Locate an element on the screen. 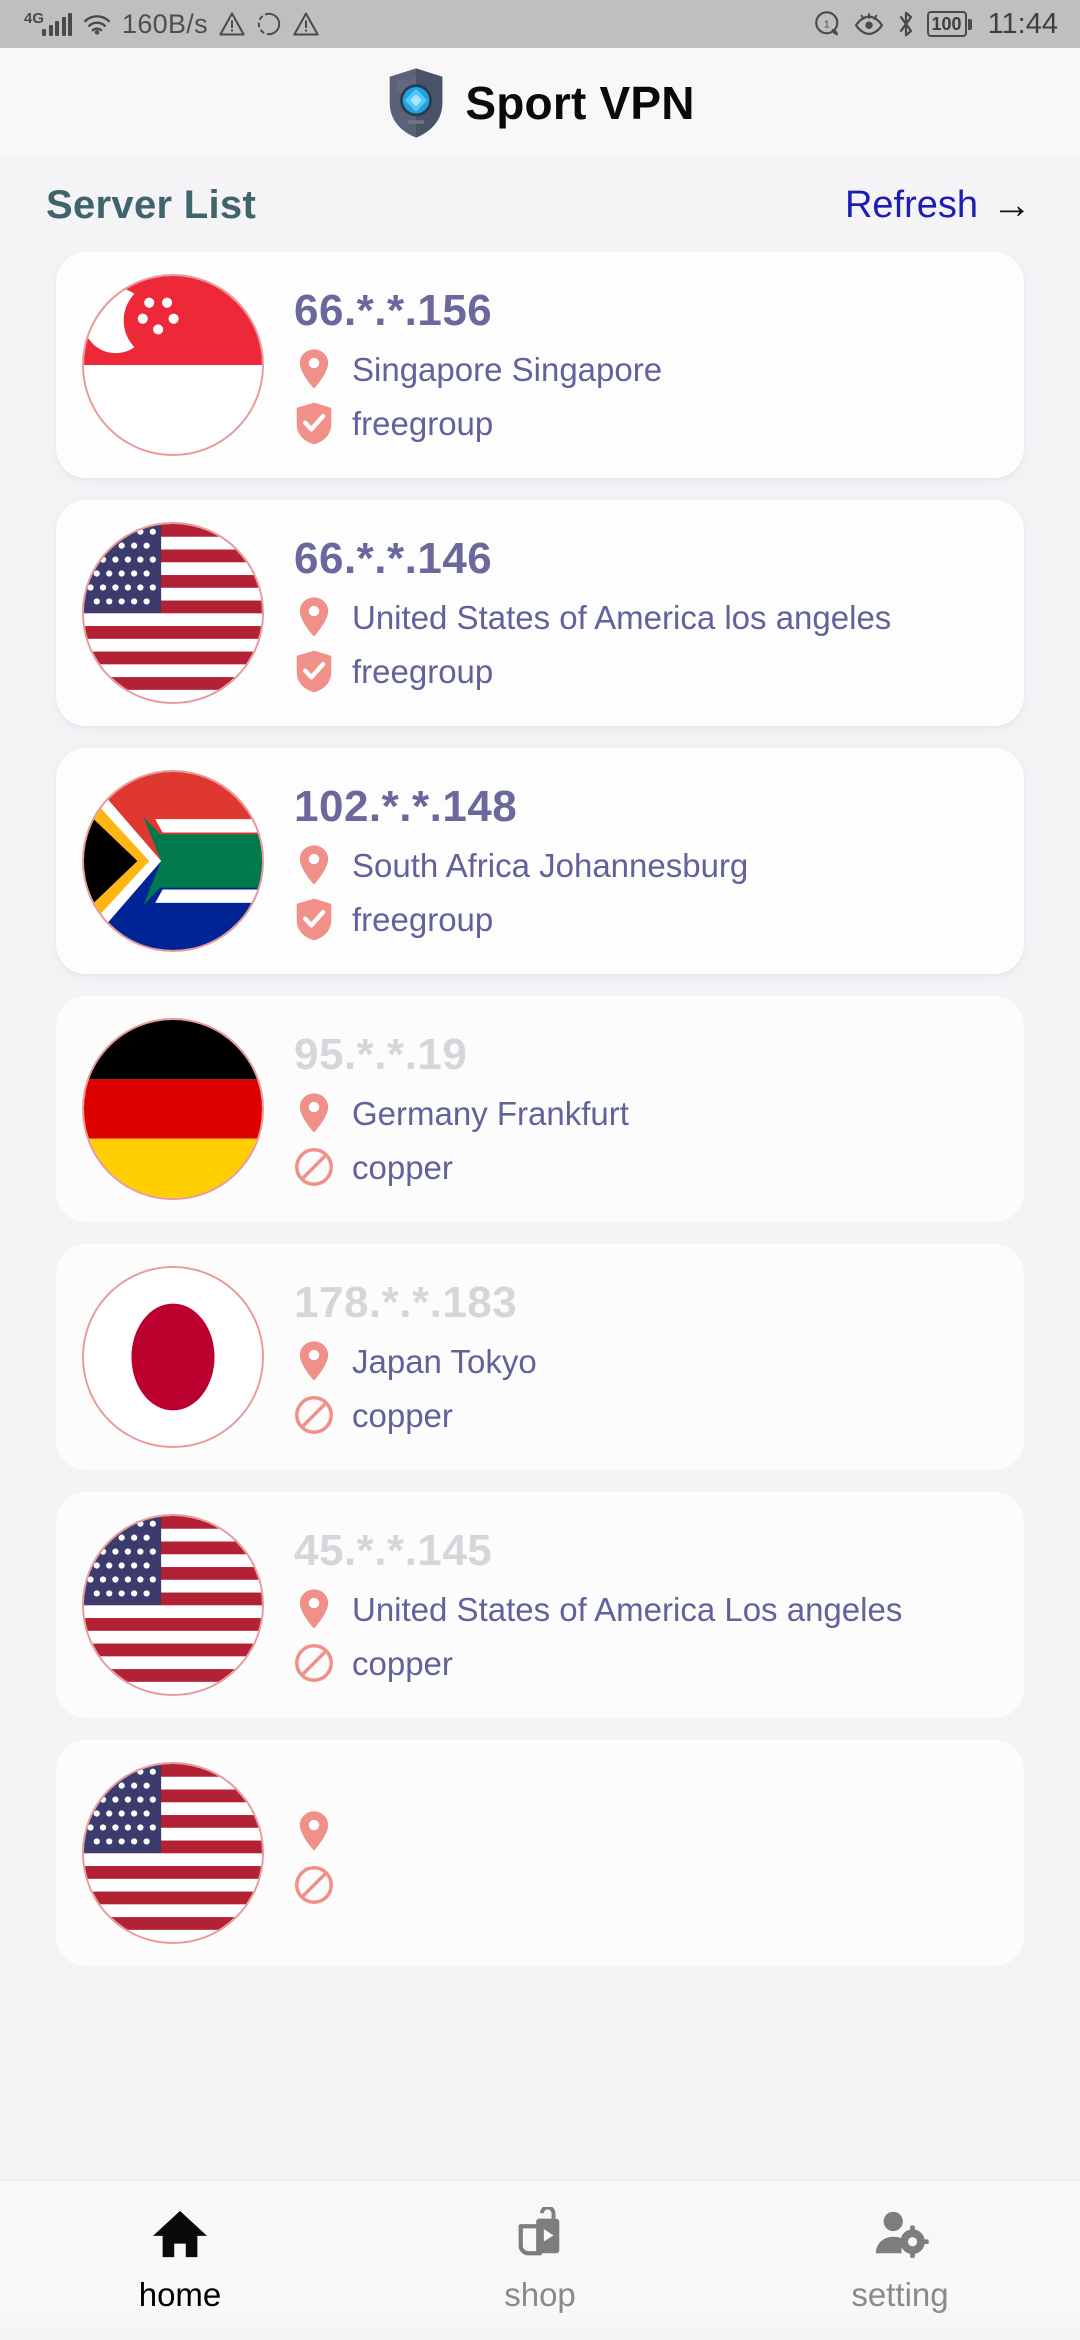  server-ip: 66.*.*.156 is located at coordinates (393, 310).